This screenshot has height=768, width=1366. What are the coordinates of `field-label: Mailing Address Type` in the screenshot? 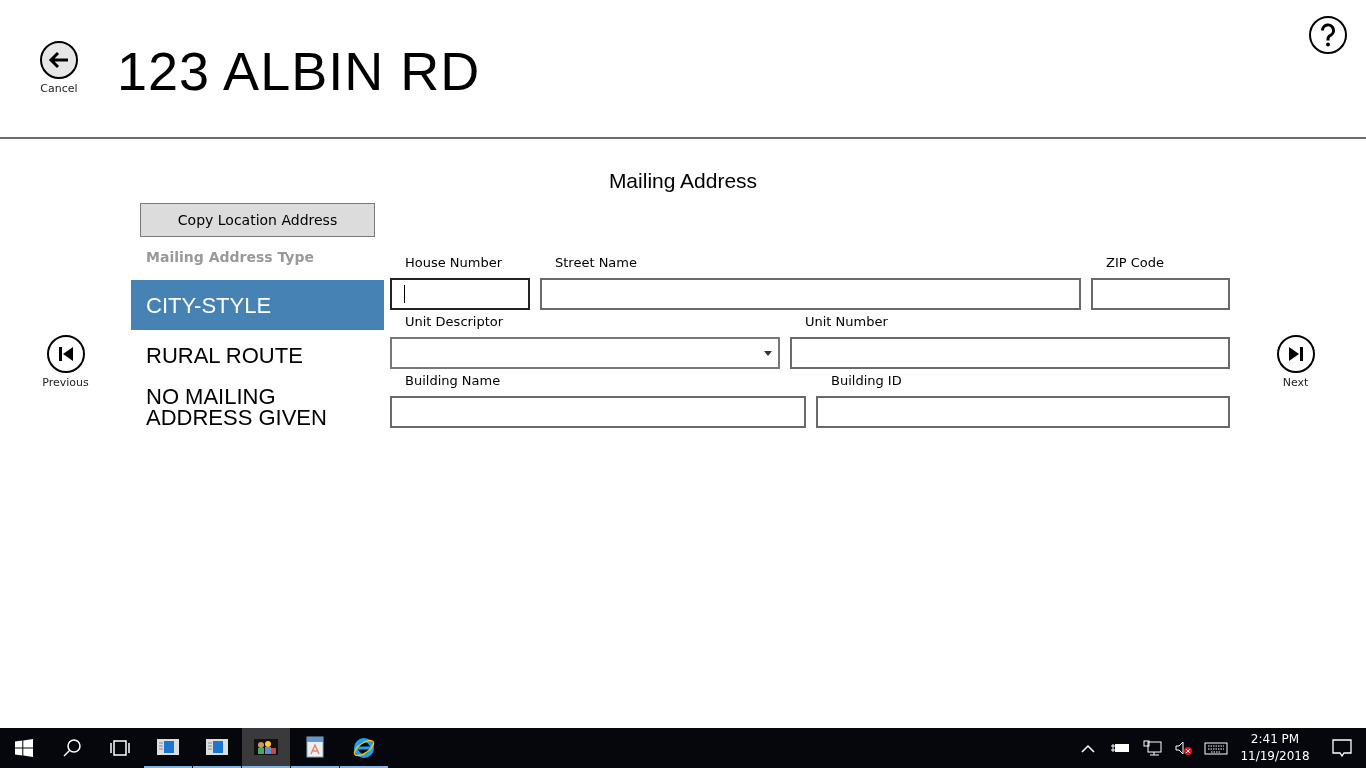 It's located at (230, 257).